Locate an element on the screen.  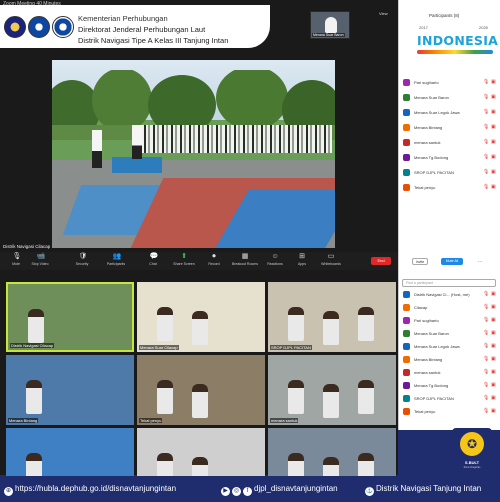
participant-name: Cilacap is located at coordinates (421, 307).